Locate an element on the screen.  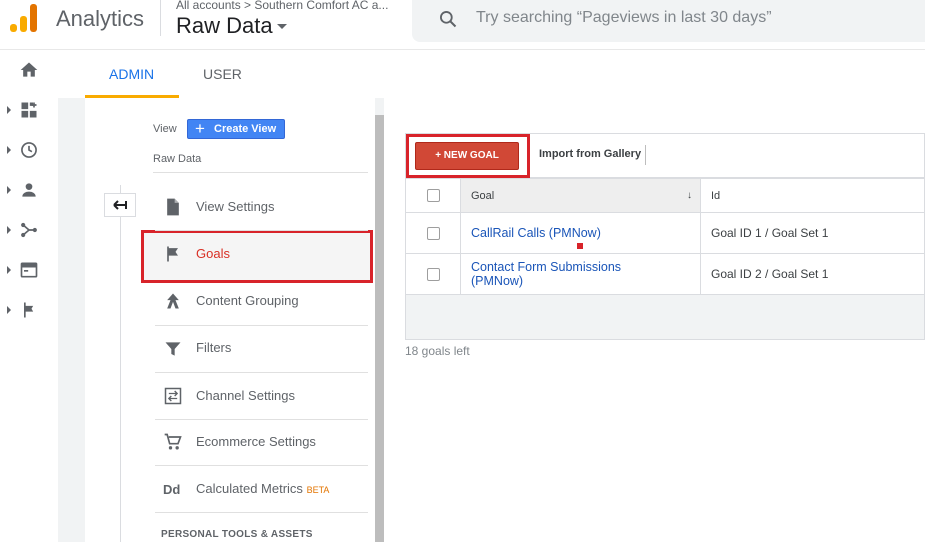
channel-icon is located at coordinates (173, 396).